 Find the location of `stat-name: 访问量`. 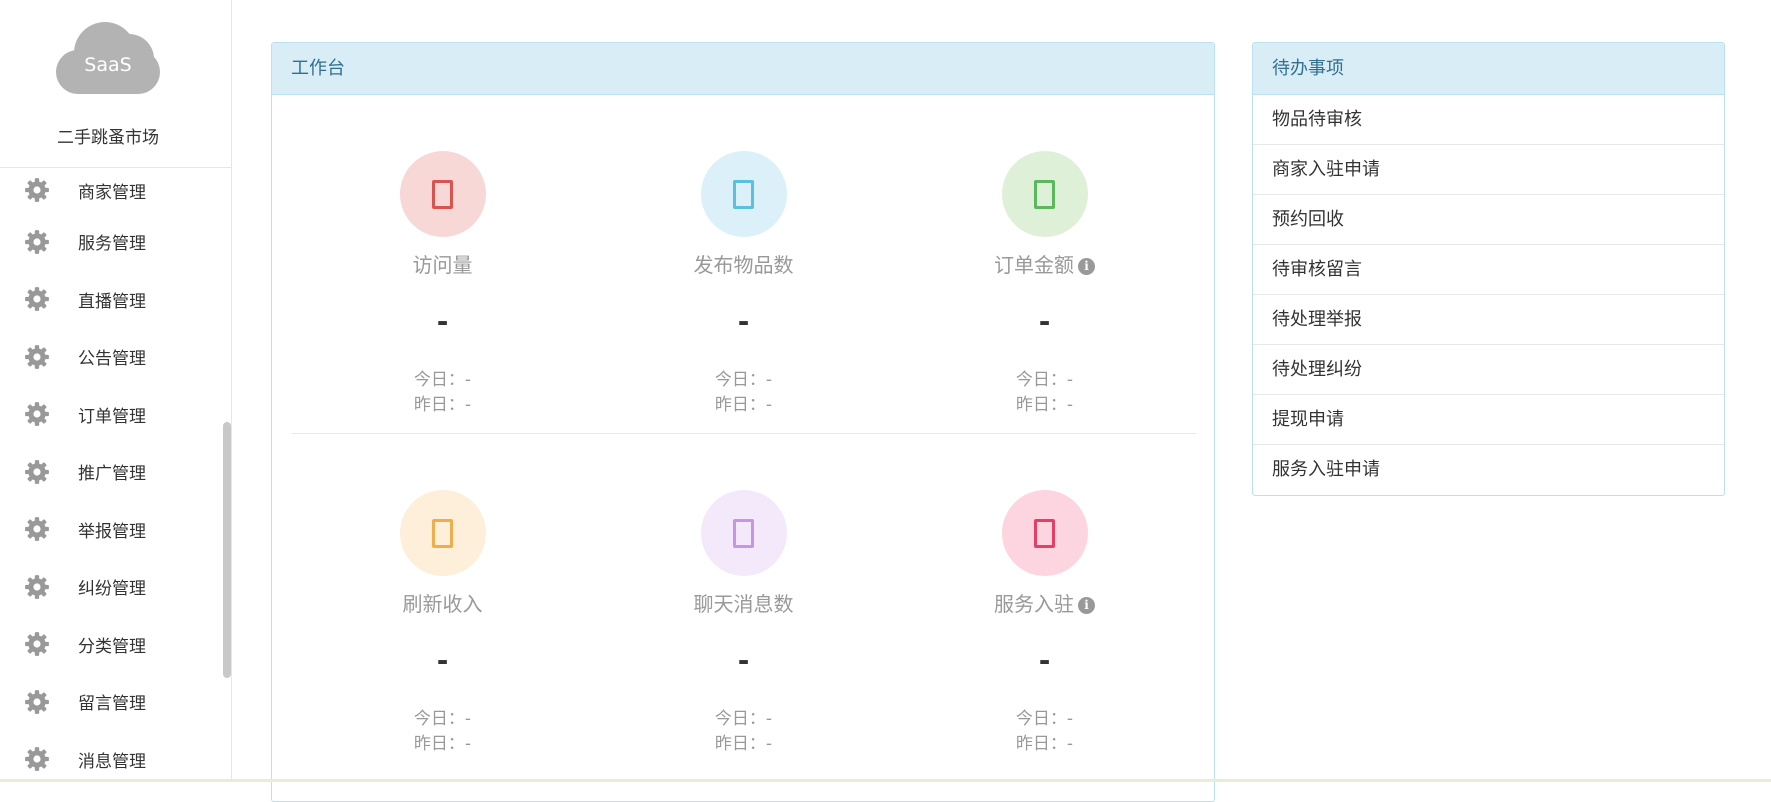

stat-name: 访问量 is located at coordinates (442, 263).